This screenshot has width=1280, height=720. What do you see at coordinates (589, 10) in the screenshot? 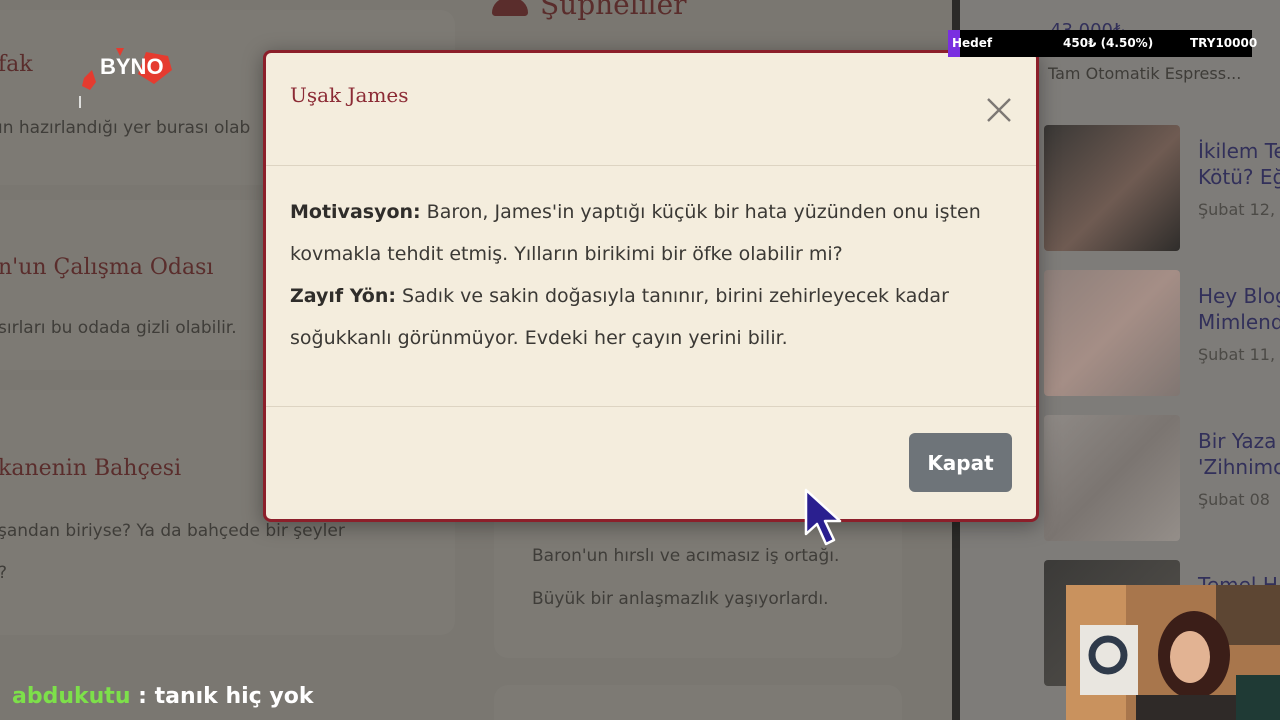
I see `section-title: Şüpheliler` at bounding box center [589, 10].